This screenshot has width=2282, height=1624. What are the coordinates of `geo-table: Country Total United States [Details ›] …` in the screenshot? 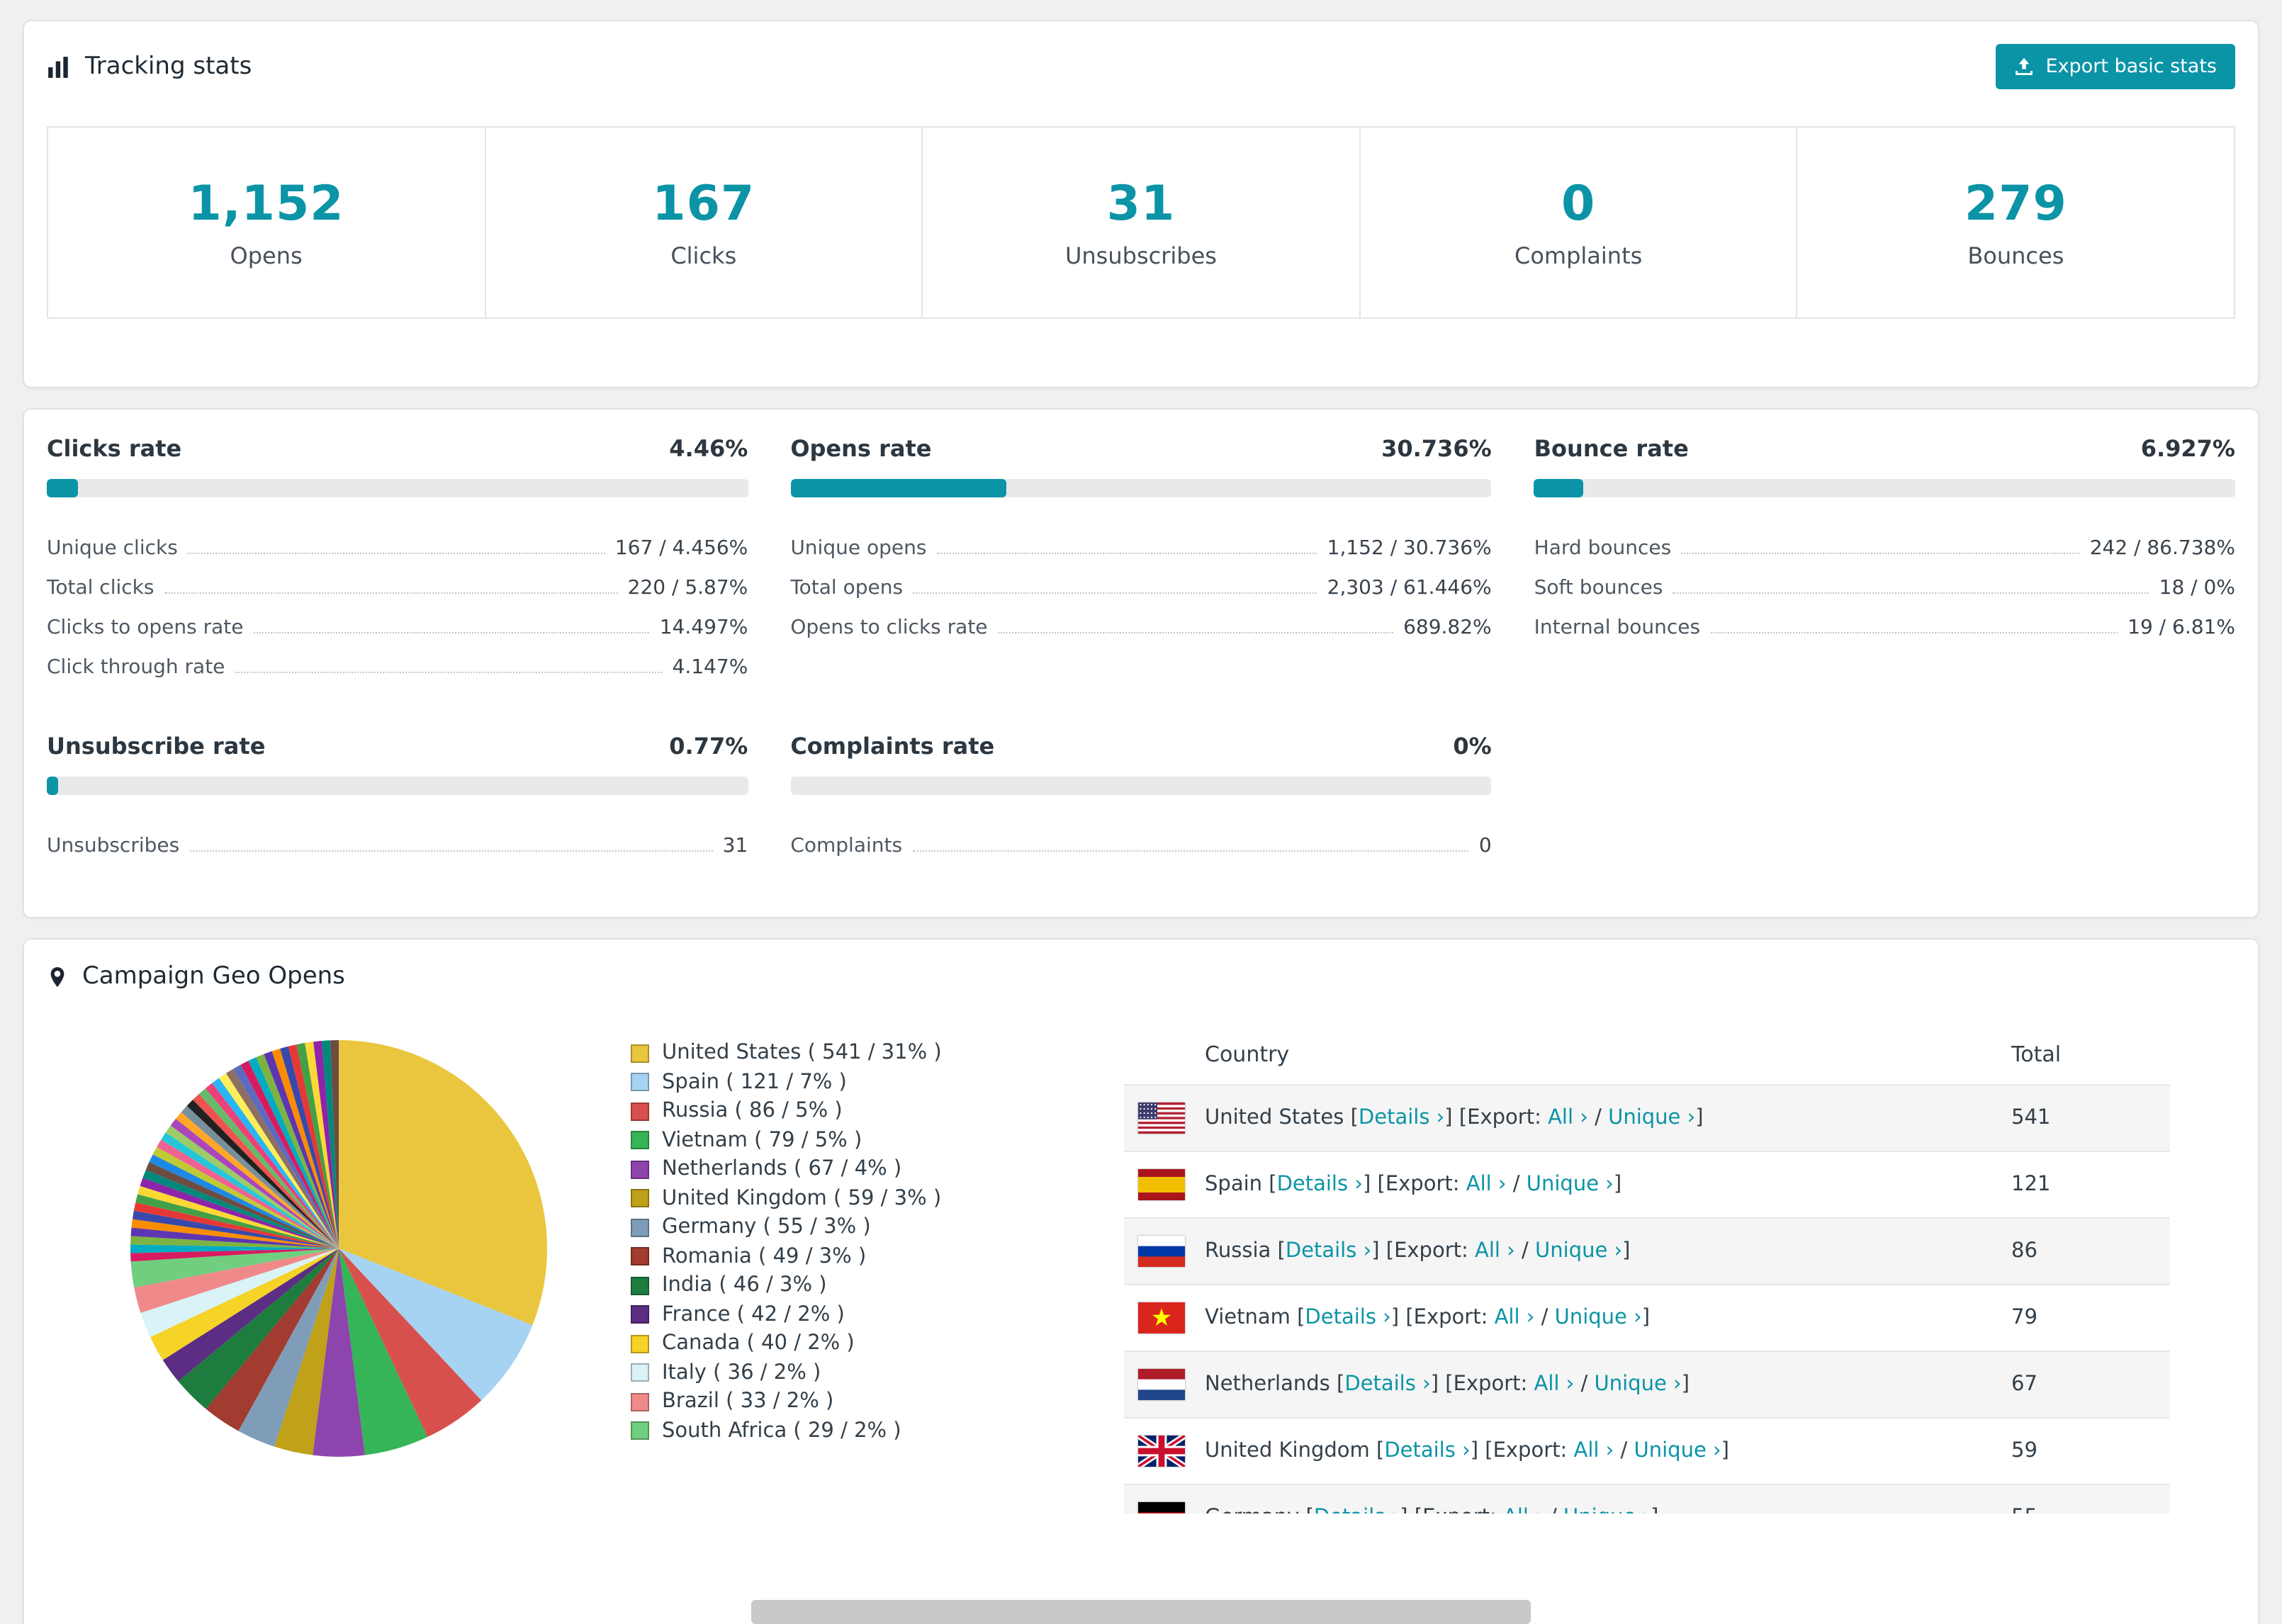 It's located at (1647, 1269).